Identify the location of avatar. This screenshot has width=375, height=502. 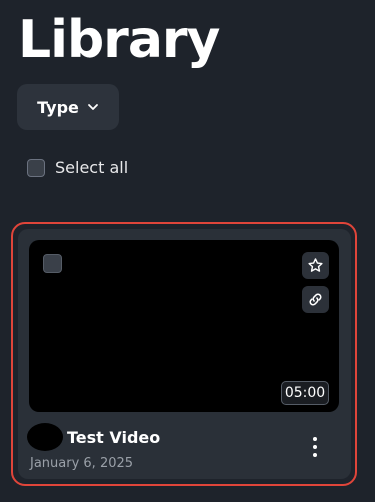
(45, 437).